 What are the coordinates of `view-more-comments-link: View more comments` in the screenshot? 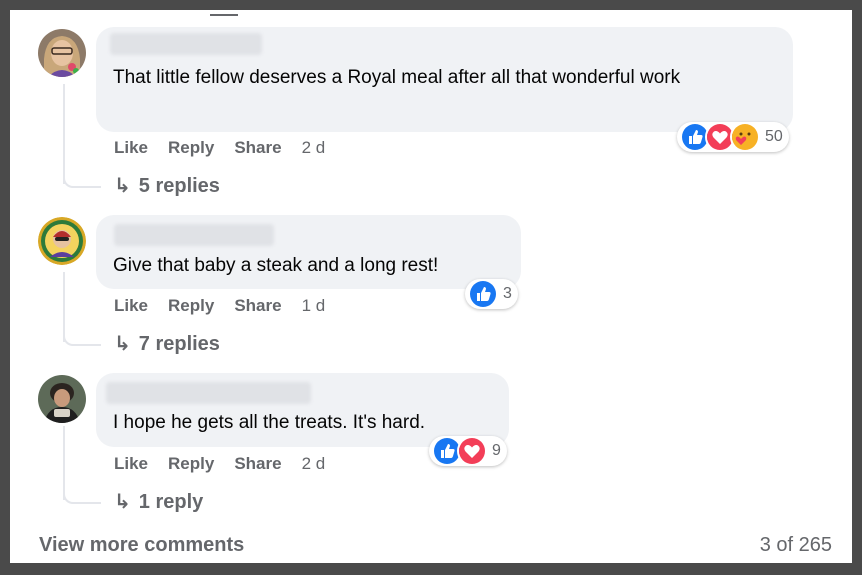 It's located at (141, 545).